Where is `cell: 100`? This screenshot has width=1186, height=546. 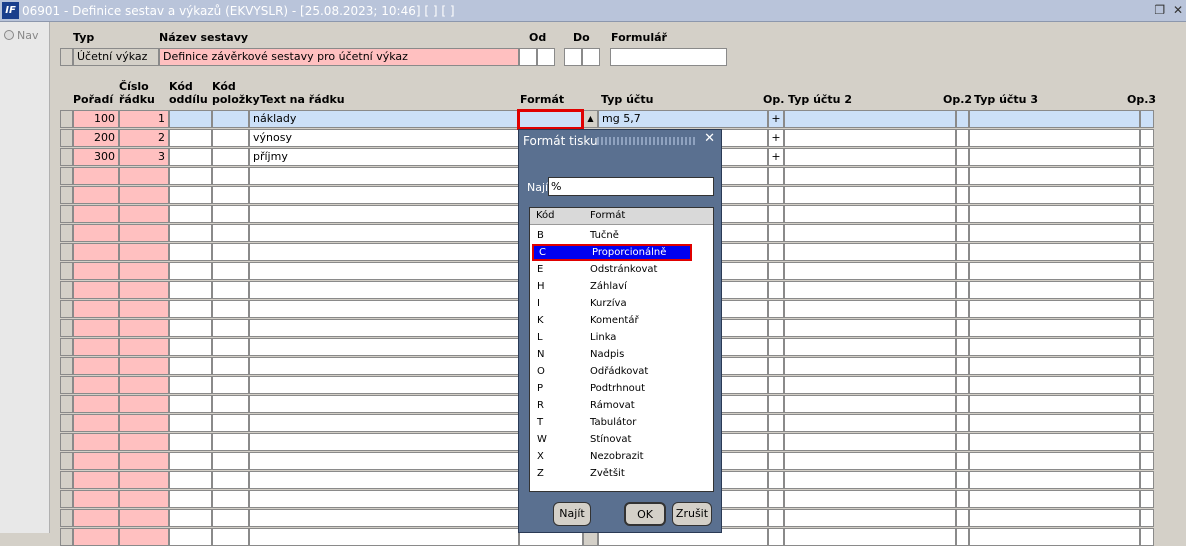
cell: 100 is located at coordinates (96, 119).